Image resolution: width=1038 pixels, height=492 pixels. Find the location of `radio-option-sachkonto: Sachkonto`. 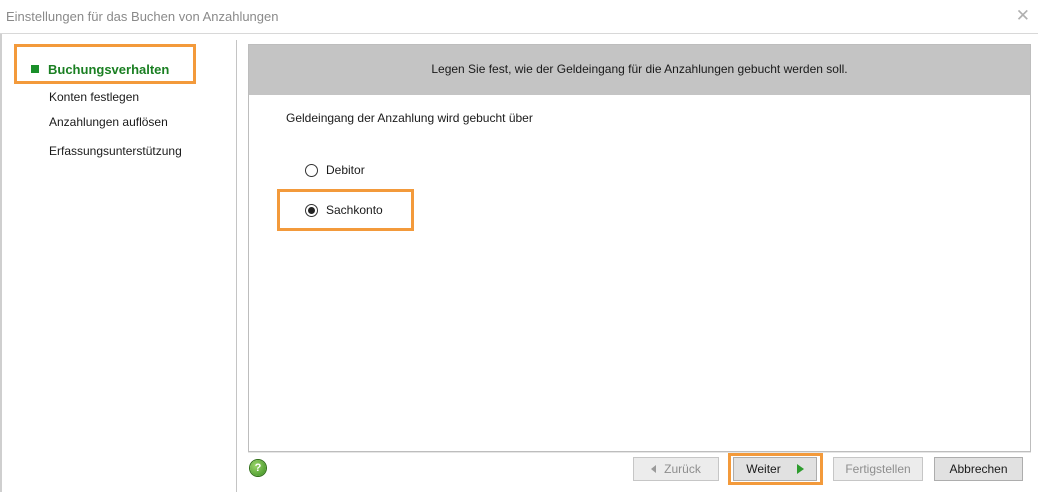

radio-option-sachkonto: Sachkonto is located at coordinates (344, 210).